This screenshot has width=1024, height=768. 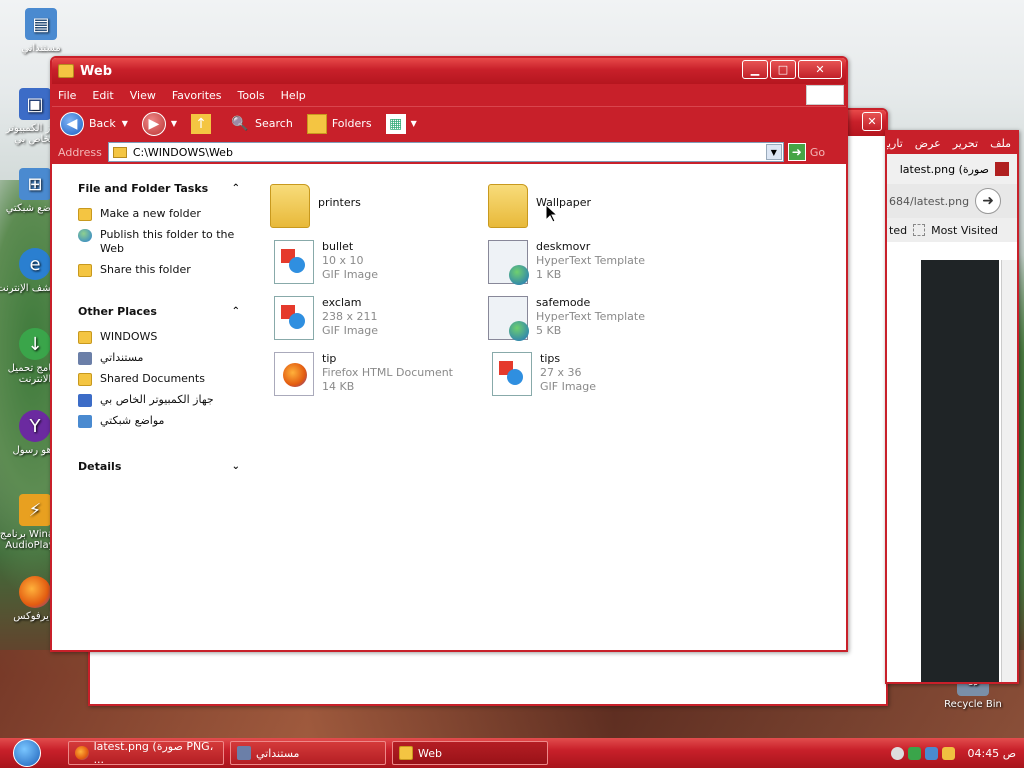 What do you see at coordinates (919, 230) in the screenshot?
I see `bookmark-folder-icon` at bounding box center [919, 230].